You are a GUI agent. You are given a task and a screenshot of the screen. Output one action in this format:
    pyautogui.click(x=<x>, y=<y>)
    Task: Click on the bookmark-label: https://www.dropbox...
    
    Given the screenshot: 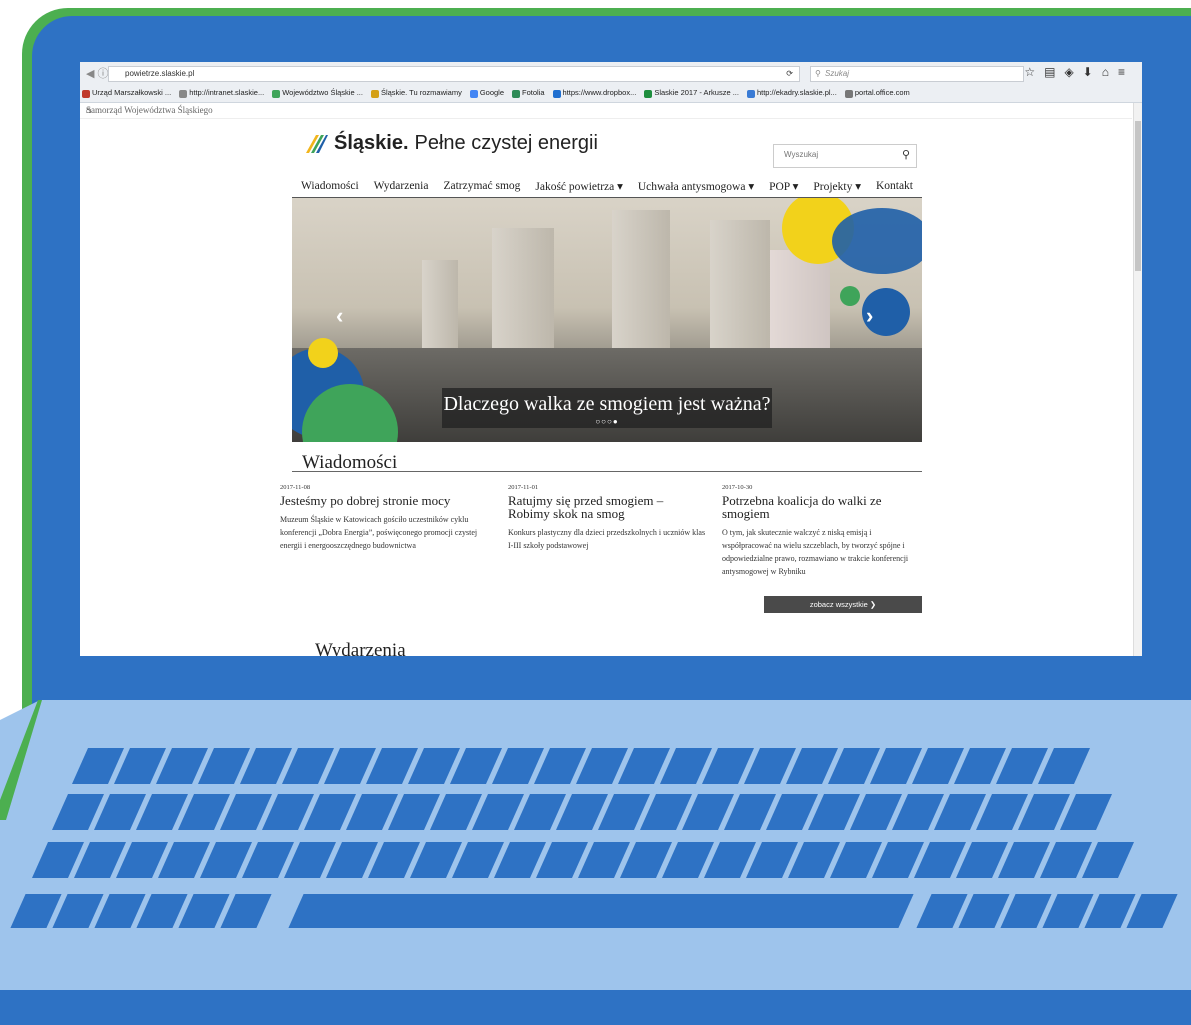 What is the action you would take?
    pyautogui.click(x=599, y=93)
    